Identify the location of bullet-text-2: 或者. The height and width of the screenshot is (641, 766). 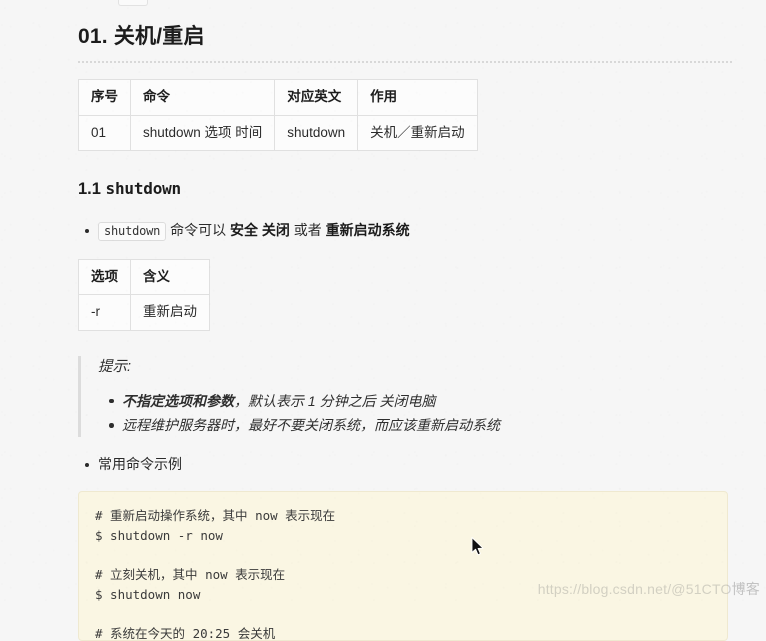
(307, 229).